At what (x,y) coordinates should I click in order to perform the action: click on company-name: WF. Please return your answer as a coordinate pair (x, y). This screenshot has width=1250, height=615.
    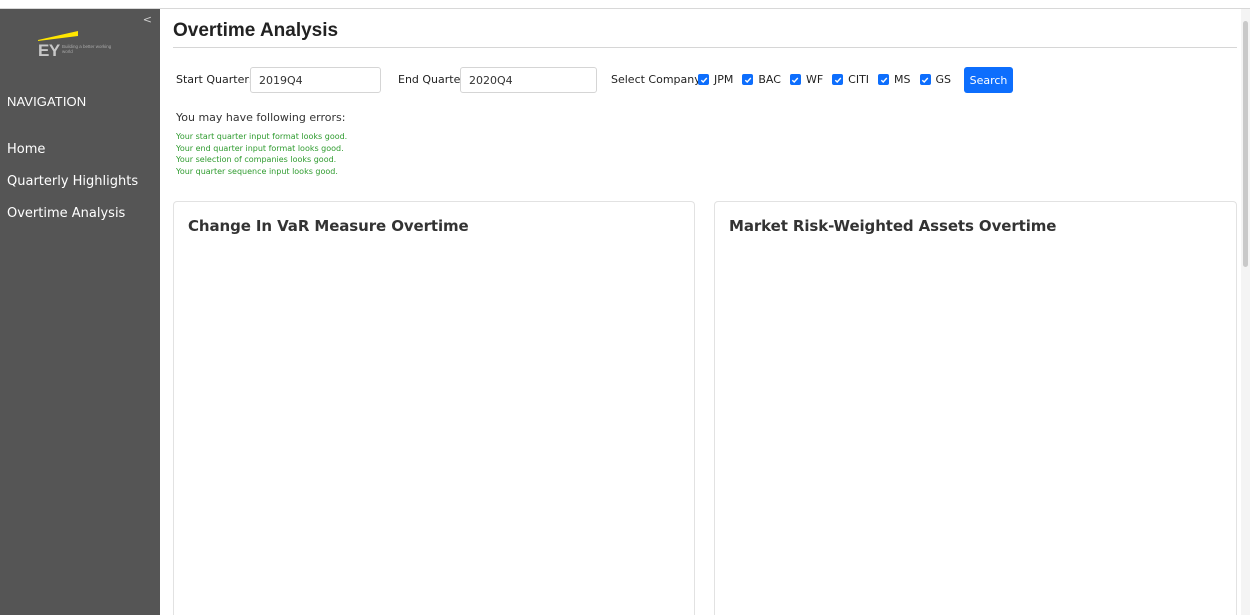
    Looking at the image, I should click on (814, 79).